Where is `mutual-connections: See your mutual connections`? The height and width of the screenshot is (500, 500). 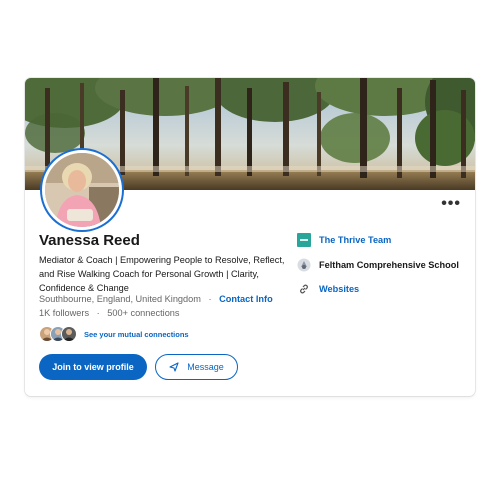 mutual-connections: See your mutual connections is located at coordinates (114, 334).